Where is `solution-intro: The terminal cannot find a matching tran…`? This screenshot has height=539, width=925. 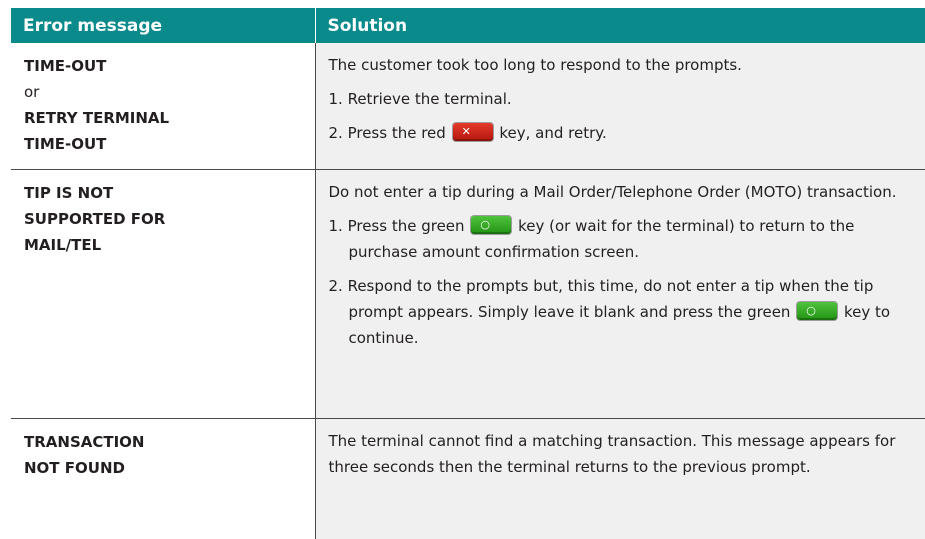
solution-intro: The terminal cannot find a matching tran… is located at coordinates (623, 454).